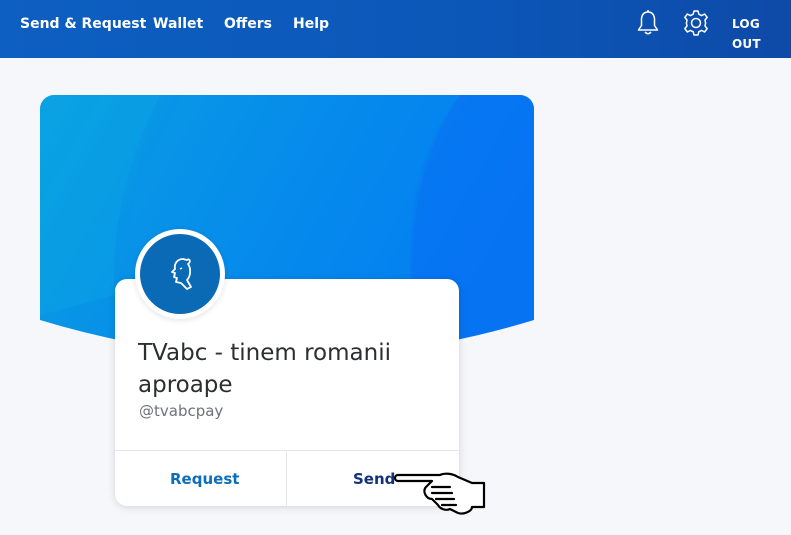 This screenshot has width=791, height=535. I want to click on request-button: Request, so click(204, 479).